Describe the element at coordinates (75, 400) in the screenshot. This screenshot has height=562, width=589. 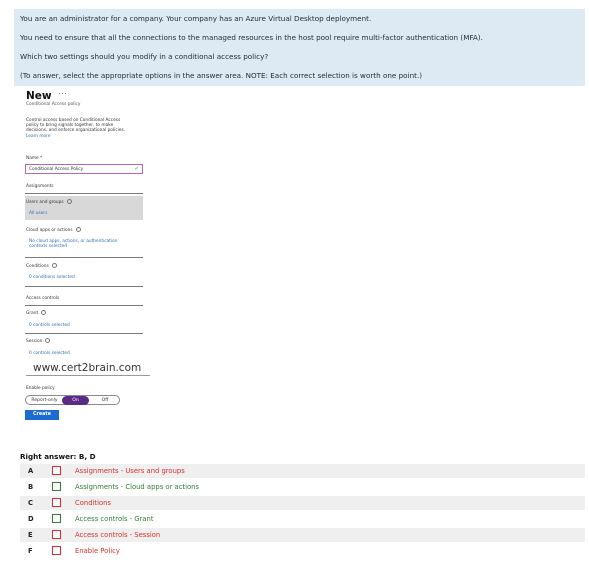
I see `toggle-on: On` at that location.